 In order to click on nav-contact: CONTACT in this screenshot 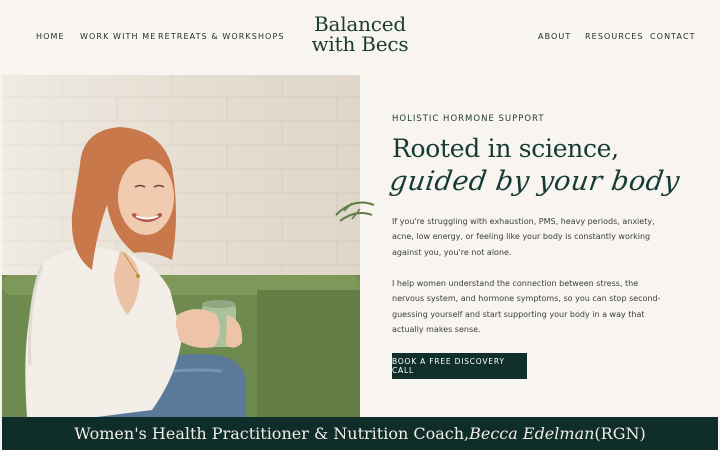, I will do `click(673, 36)`.